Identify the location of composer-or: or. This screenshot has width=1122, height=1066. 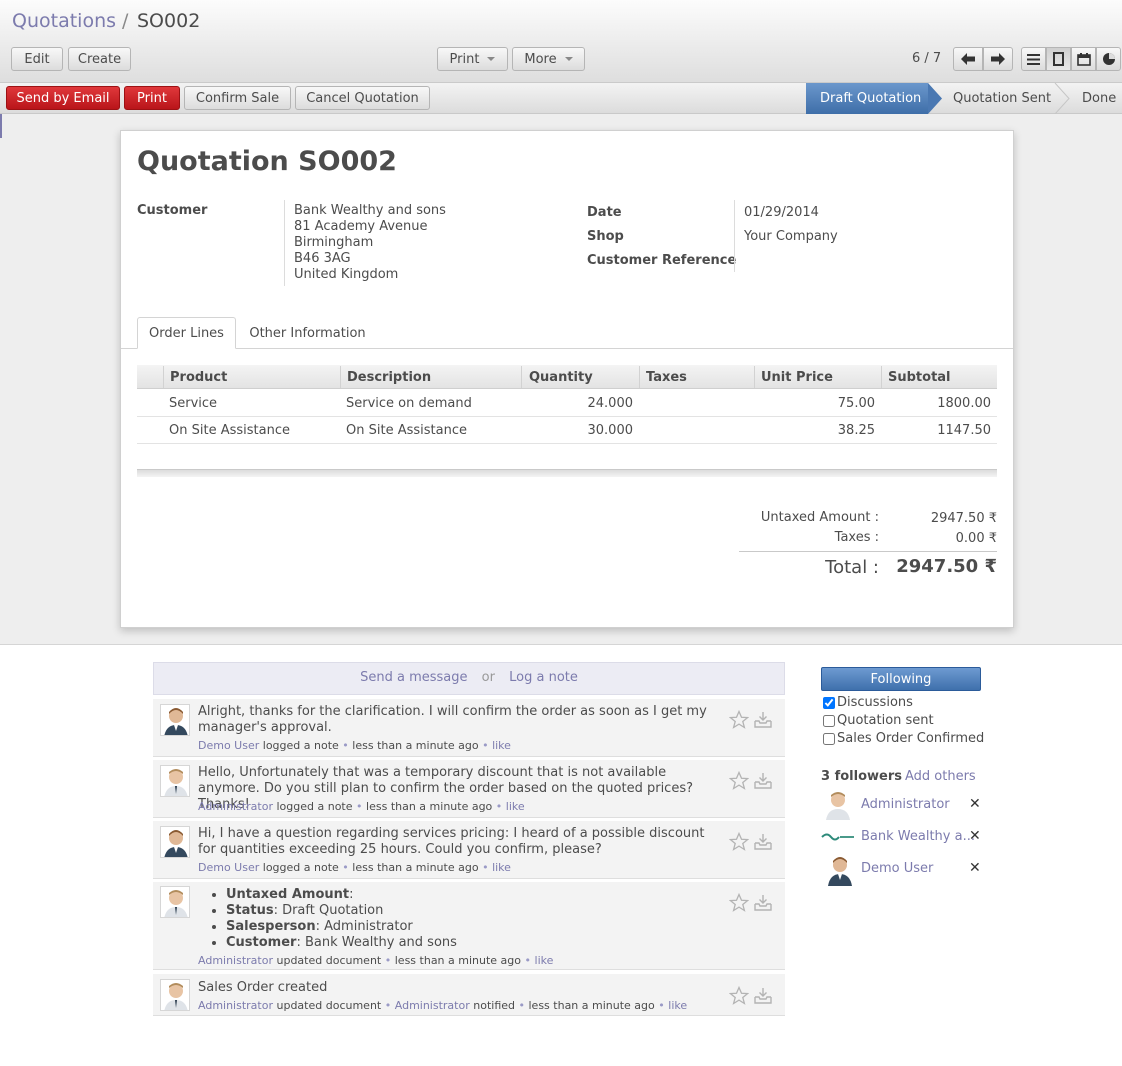
(488, 677).